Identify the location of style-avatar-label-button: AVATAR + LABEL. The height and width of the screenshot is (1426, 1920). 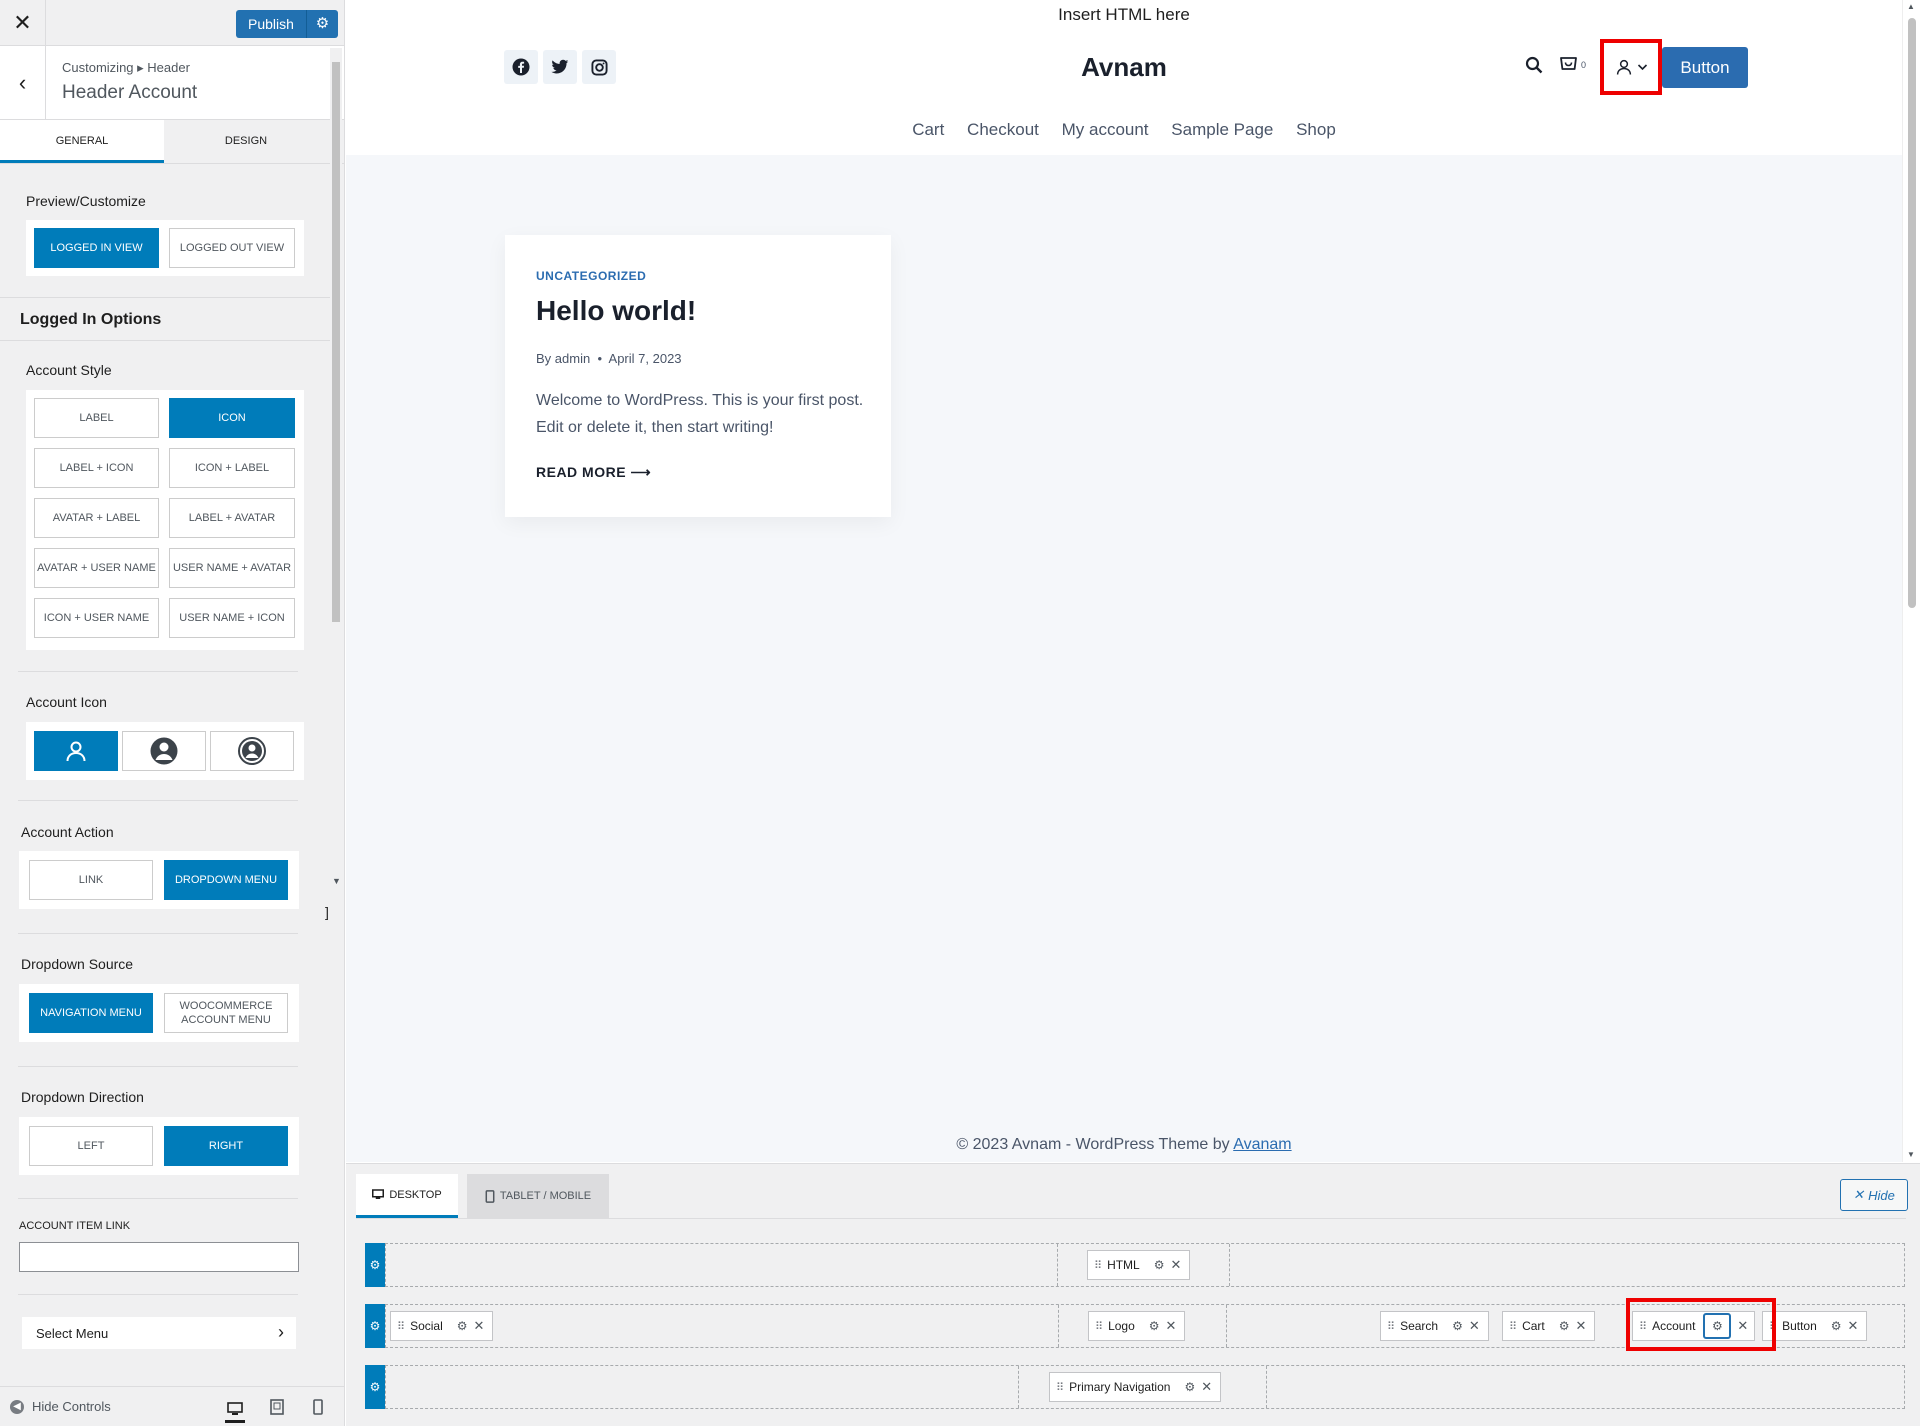
(96, 518).